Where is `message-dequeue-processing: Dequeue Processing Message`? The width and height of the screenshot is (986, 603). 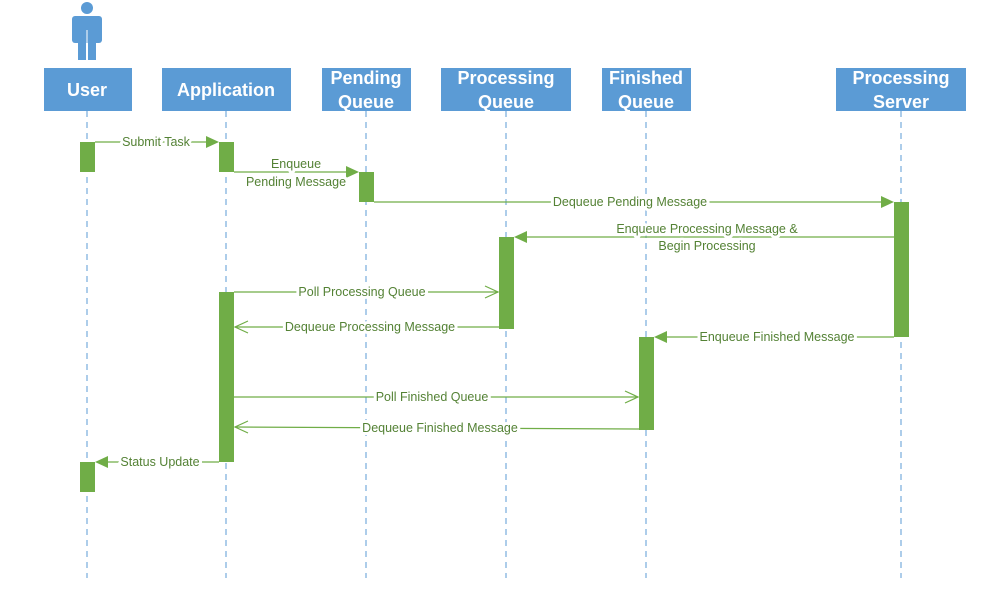 message-dequeue-processing: Dequeue Processing Message is located at coordinates (366, 327).